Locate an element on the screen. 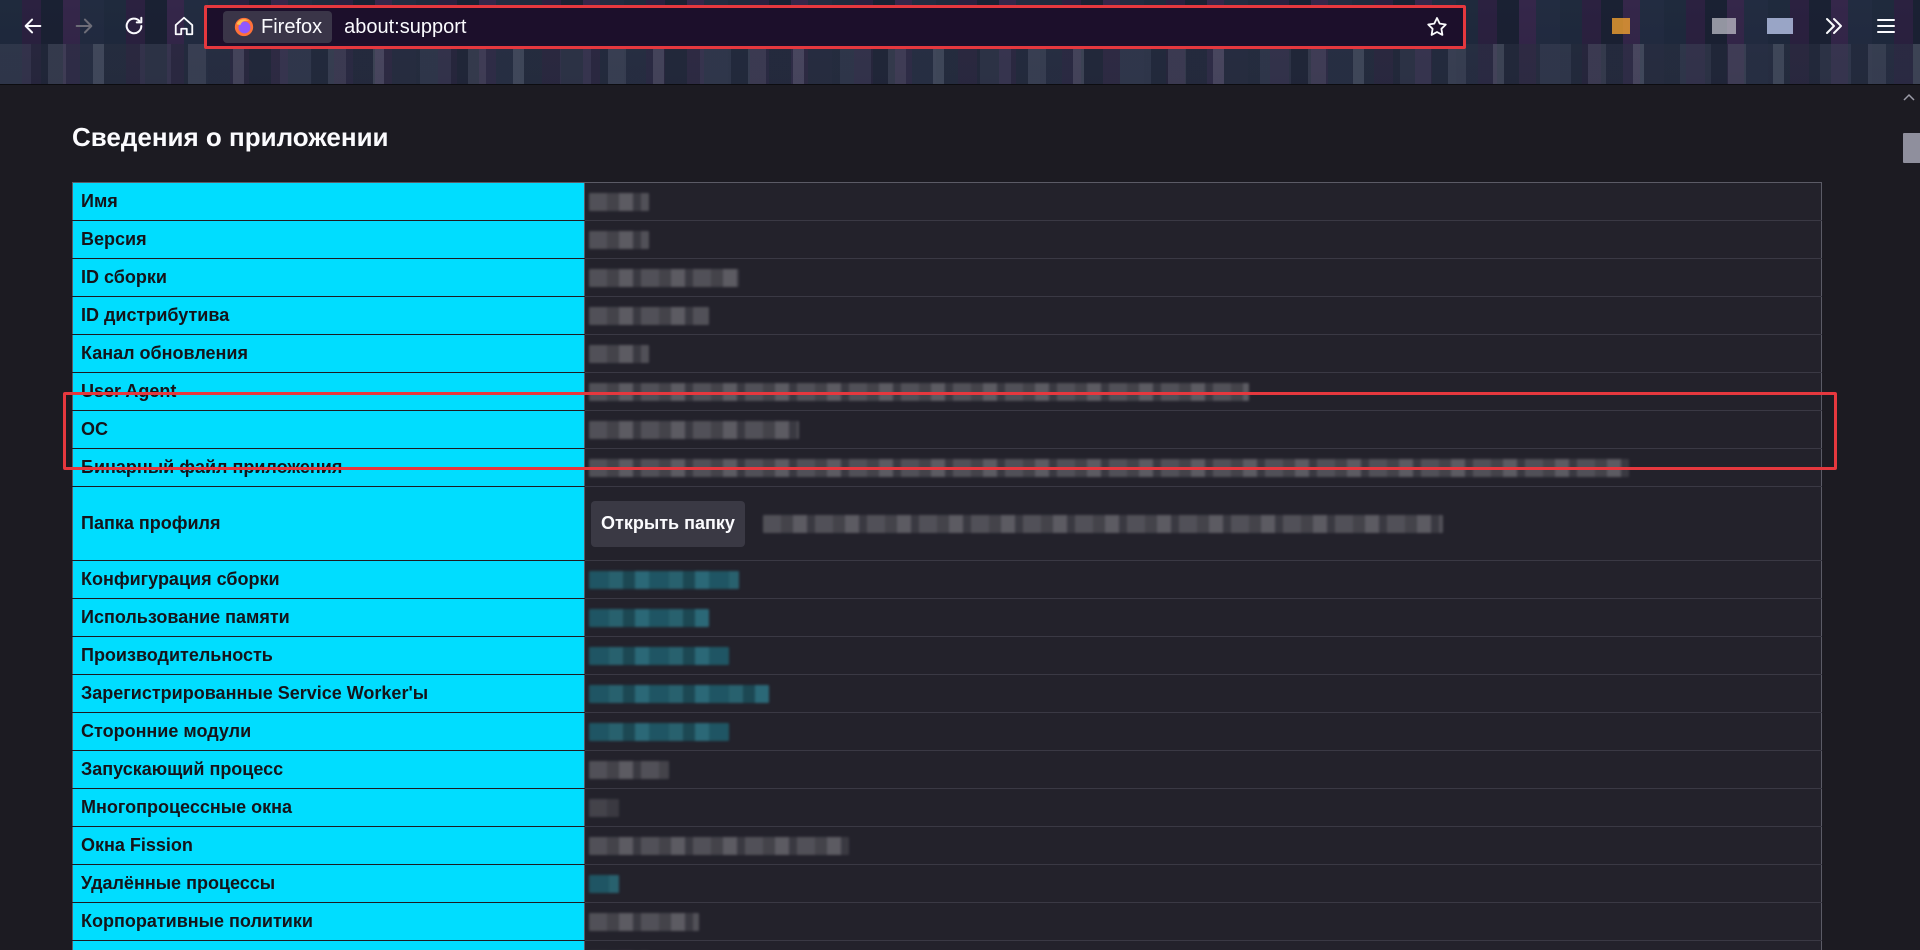 The height and width of the screenshot is (950, 1920). table-row: ID дистрибутива is located at coordinates (947, 315).